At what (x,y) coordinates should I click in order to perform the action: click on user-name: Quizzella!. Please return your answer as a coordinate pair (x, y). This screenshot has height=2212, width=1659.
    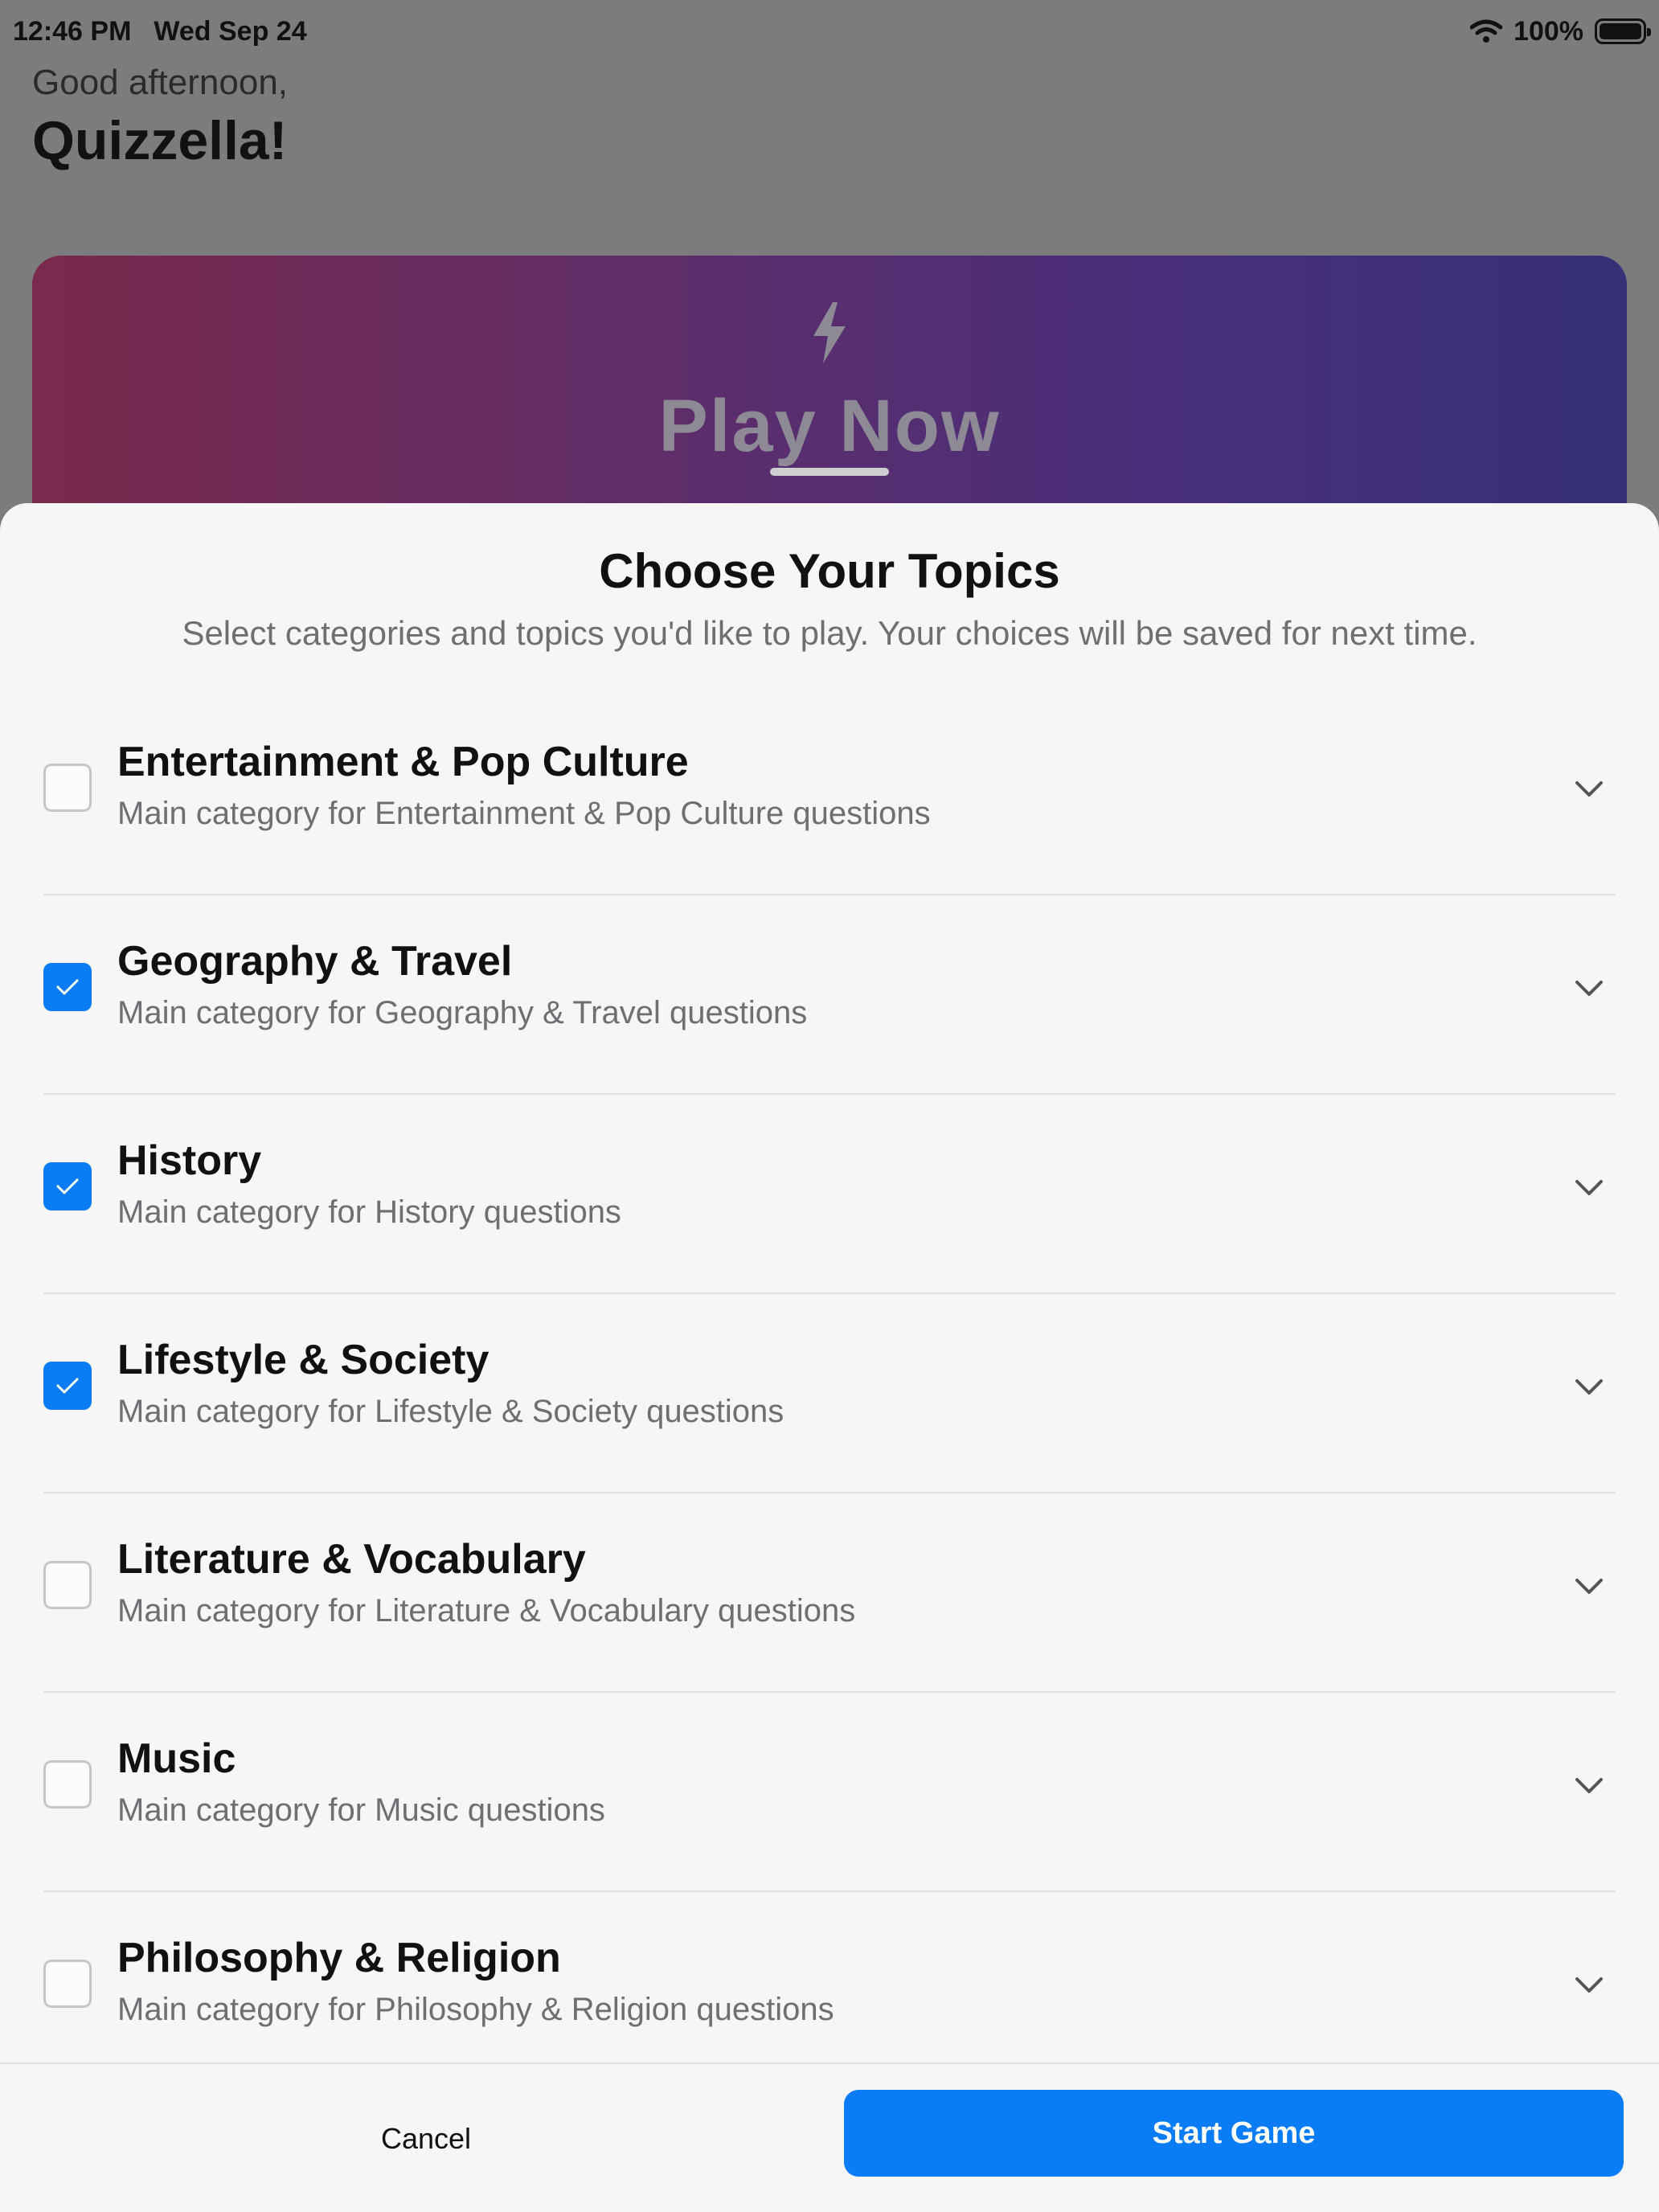
    Looking at the image, I should click on (160, 140).